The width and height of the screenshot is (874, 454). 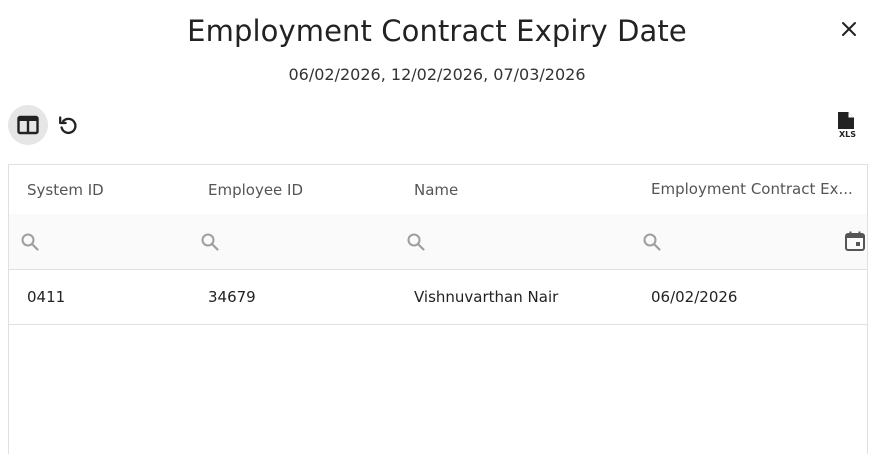 I want to click on calendar-icon, so click(x=855, y=241).